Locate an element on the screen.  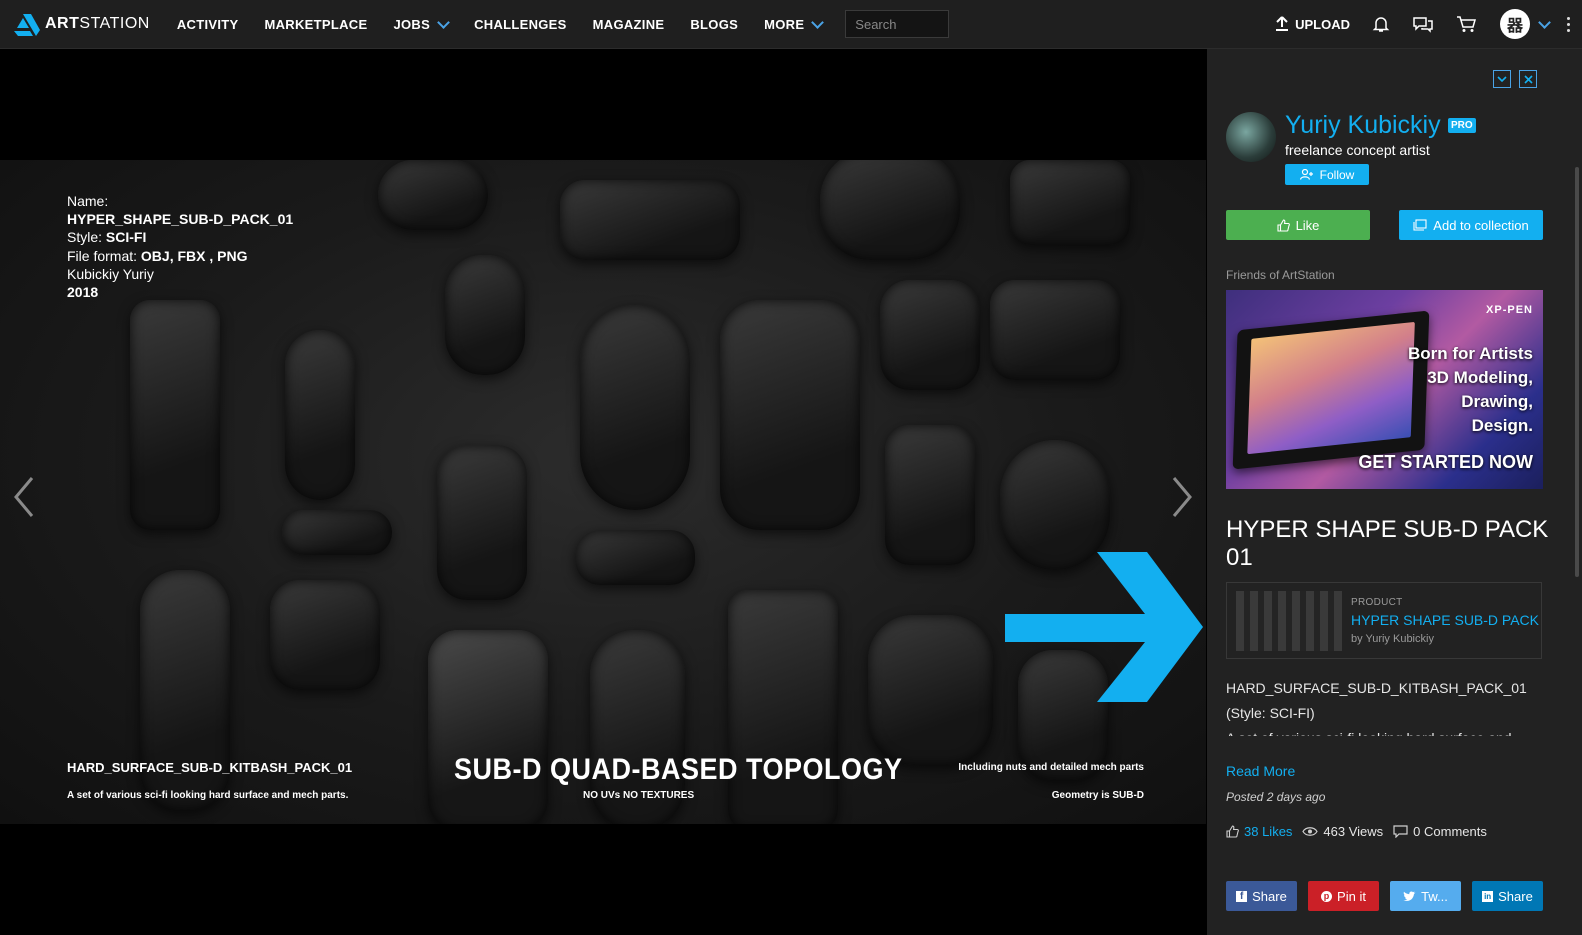
upload-icon is located at coordinates (1282, 23).